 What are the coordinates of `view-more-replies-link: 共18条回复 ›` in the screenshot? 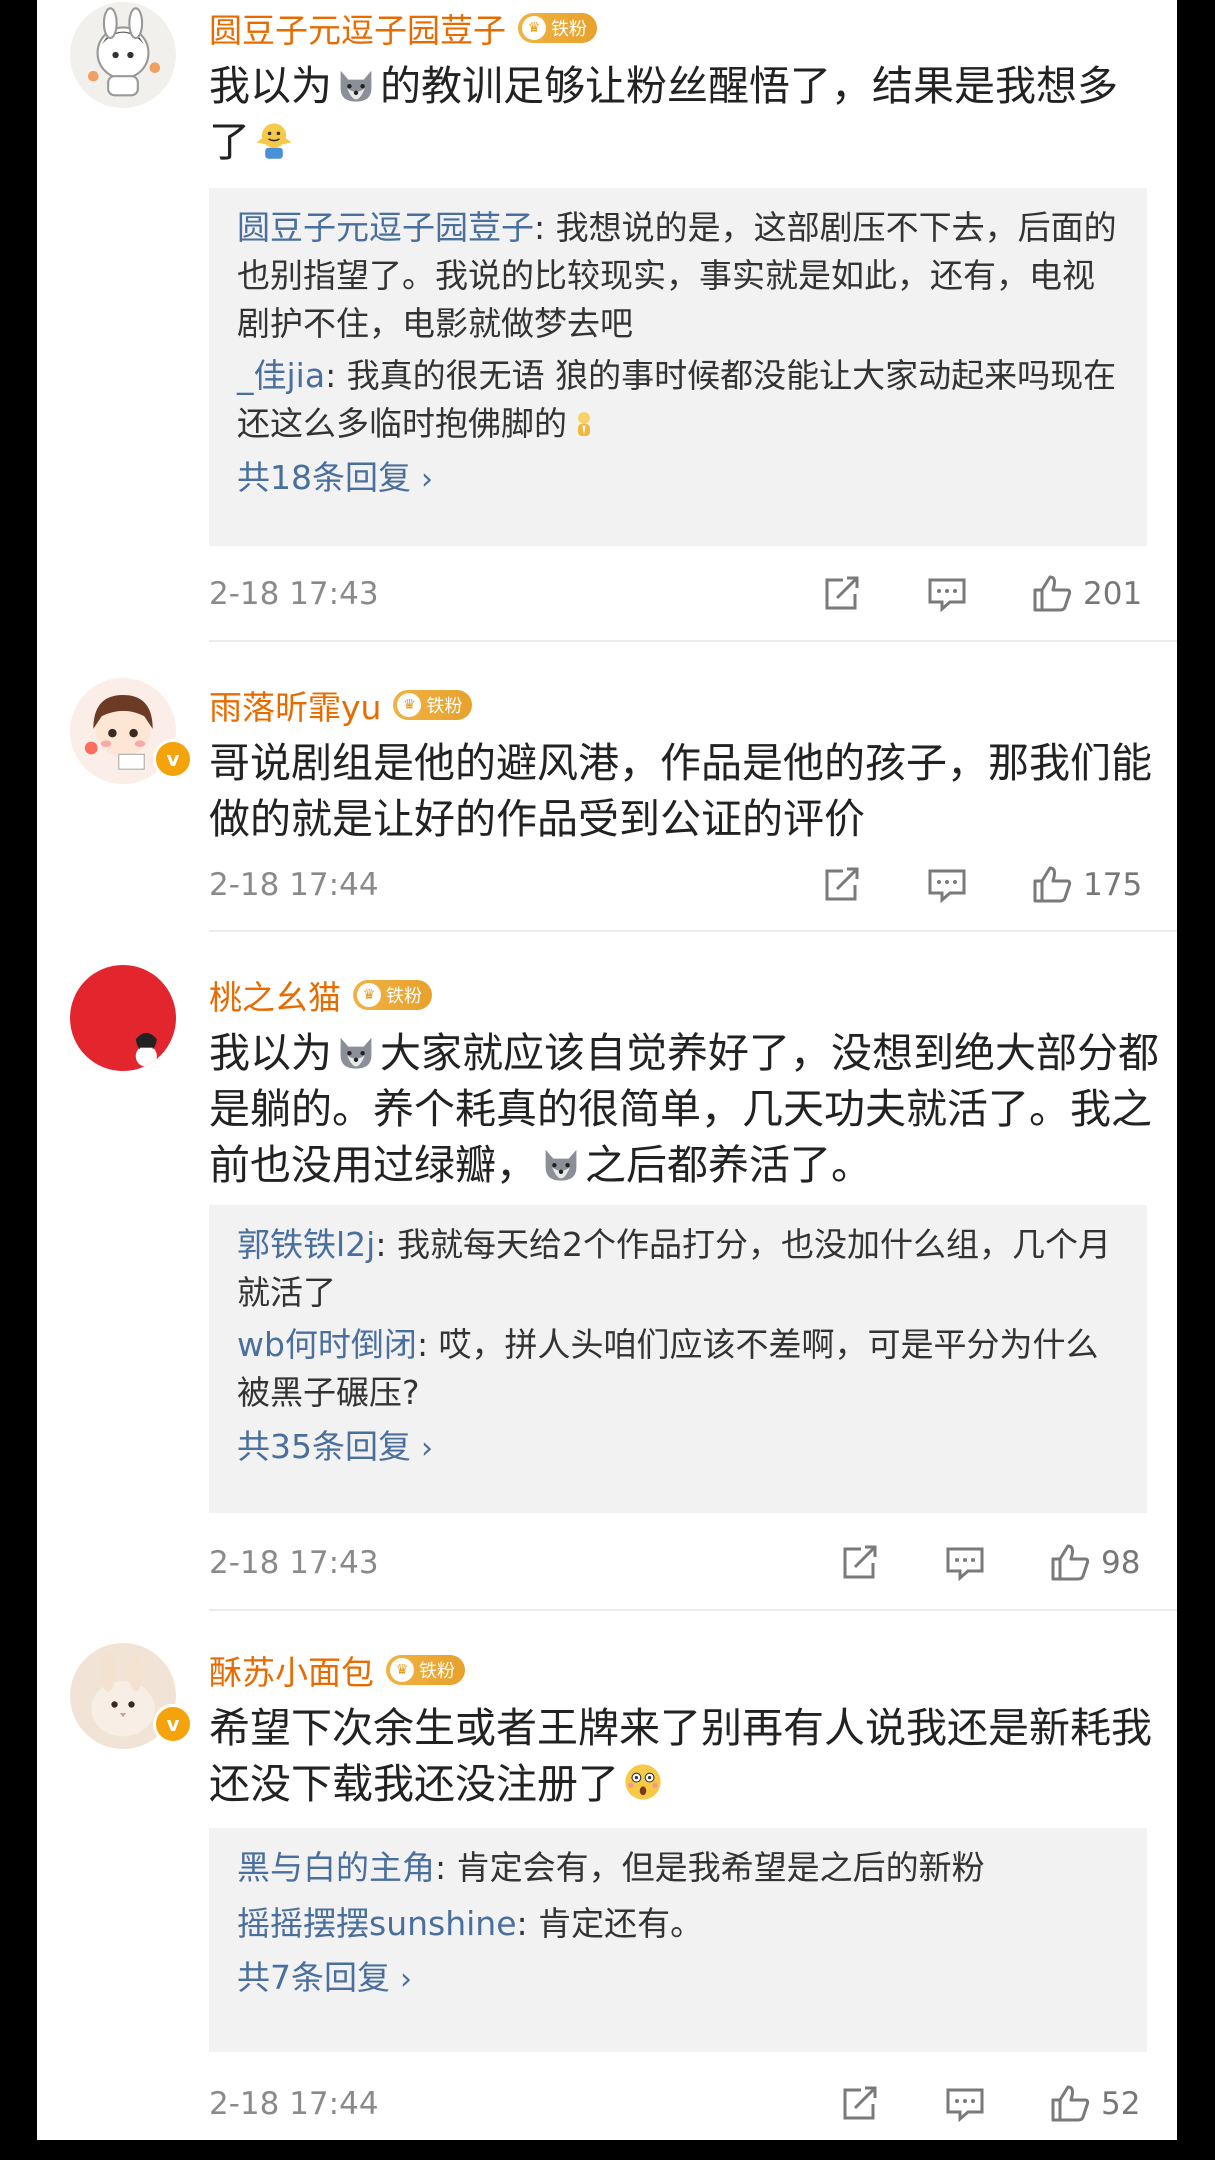 It's located at (678, 479).